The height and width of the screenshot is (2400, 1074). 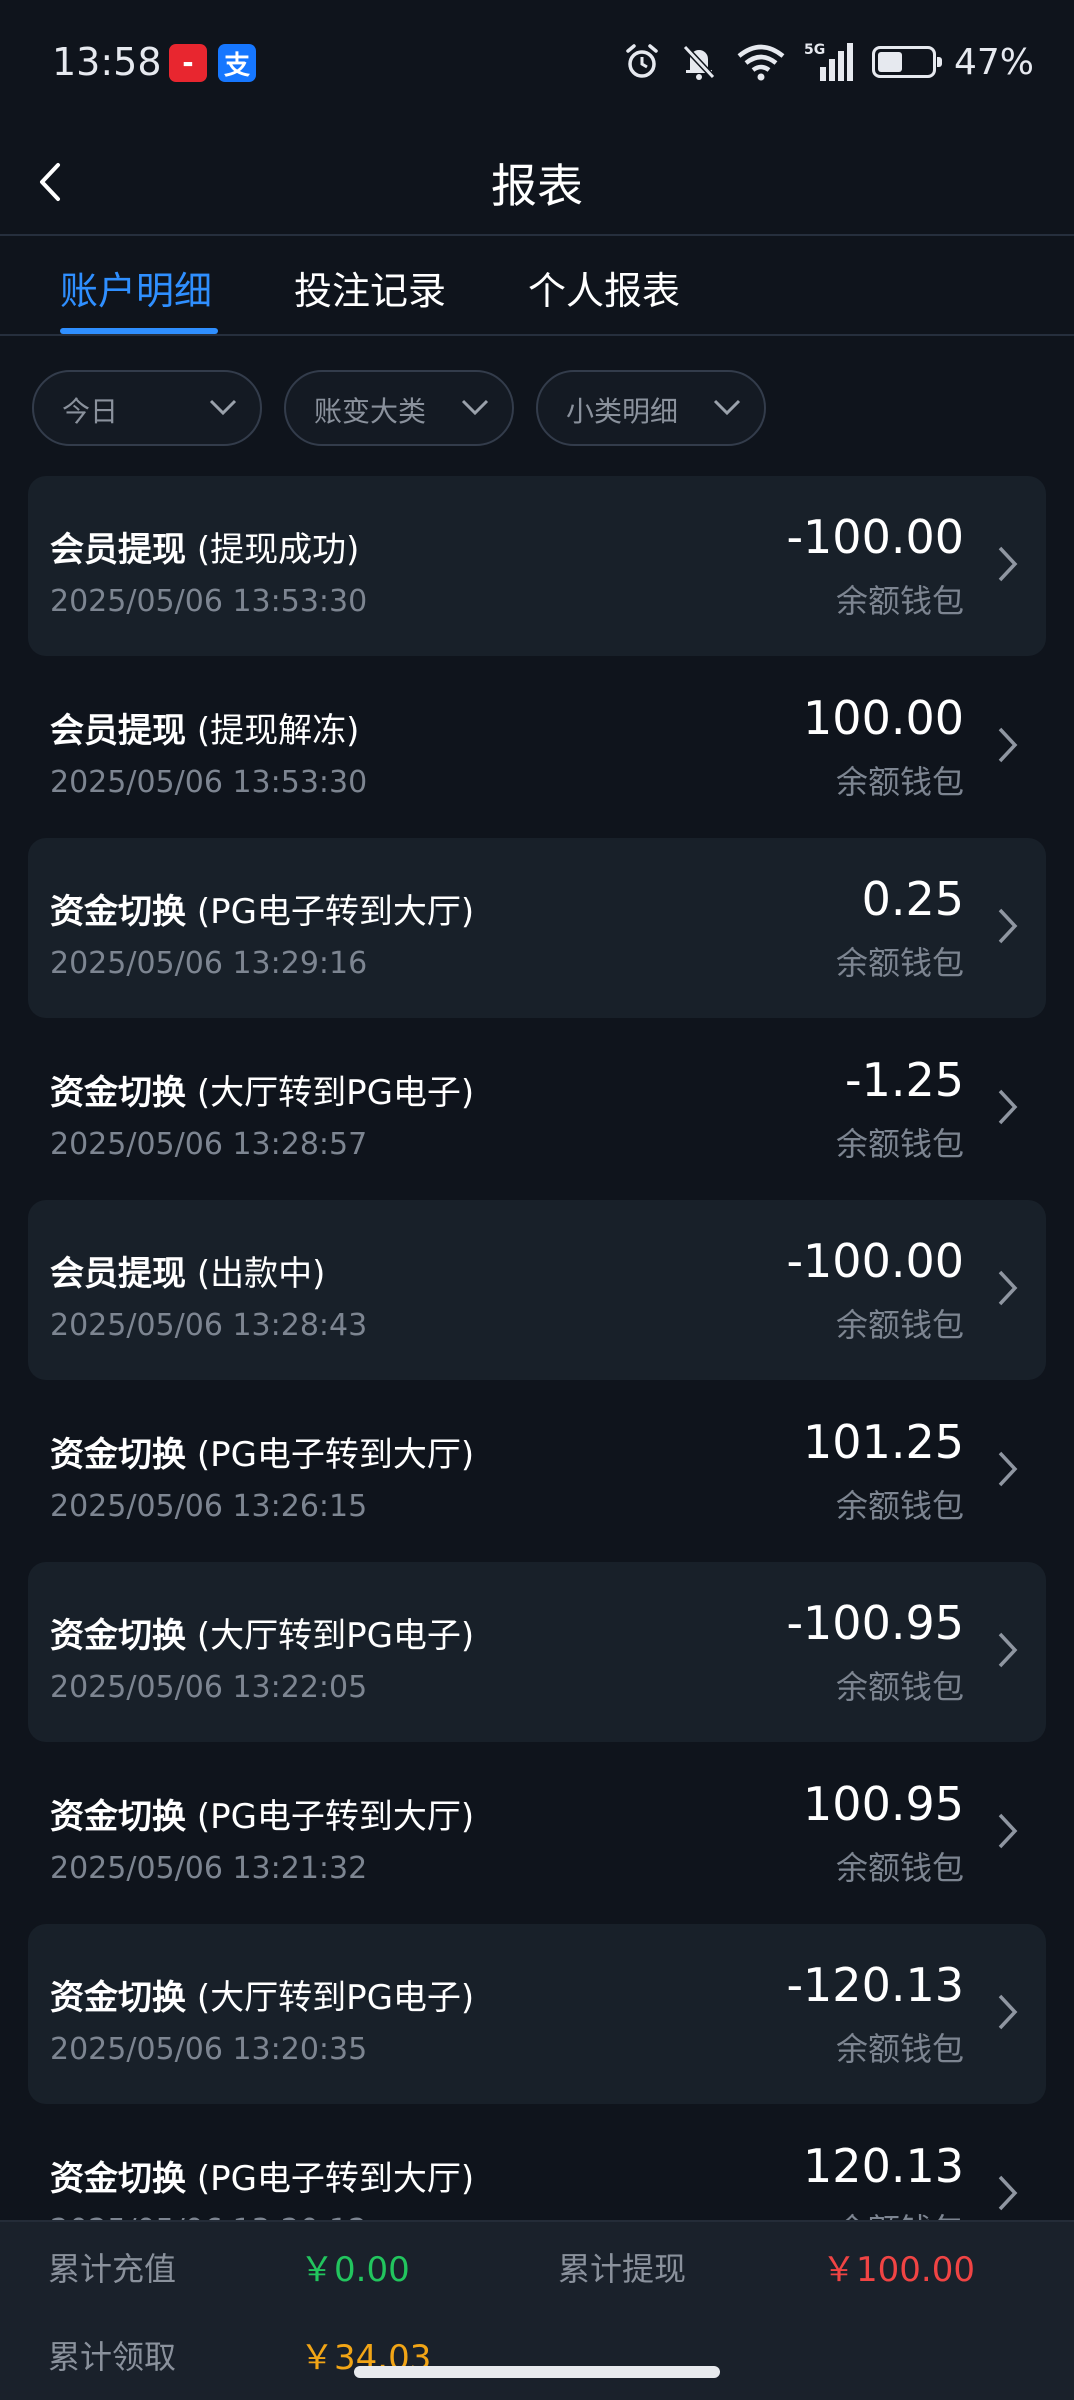 I want to click on tab-bet-records: 投注记录, so click(x=370, y=287).